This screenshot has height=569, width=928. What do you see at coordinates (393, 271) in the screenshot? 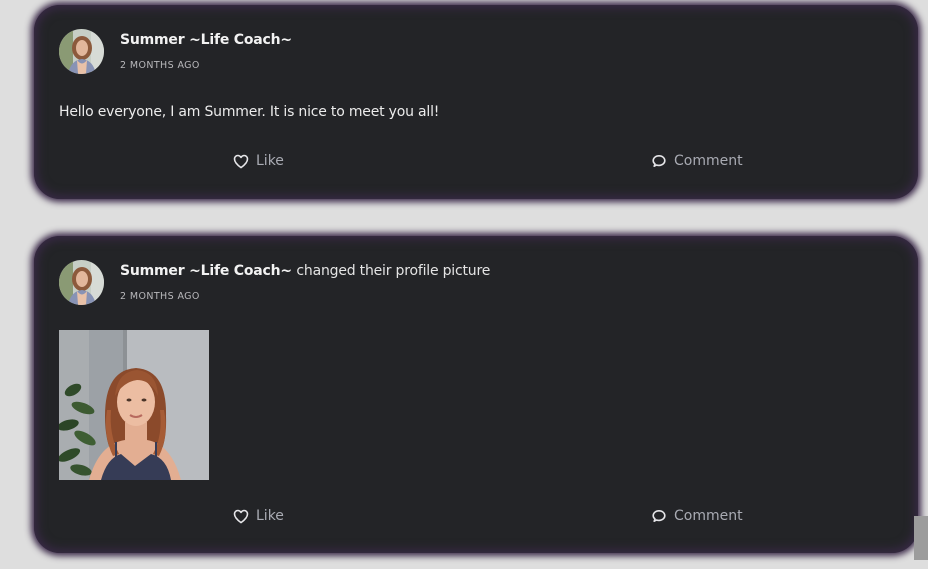
I see `activity-text: changed their profile picture` at bounding box center [393, 271].